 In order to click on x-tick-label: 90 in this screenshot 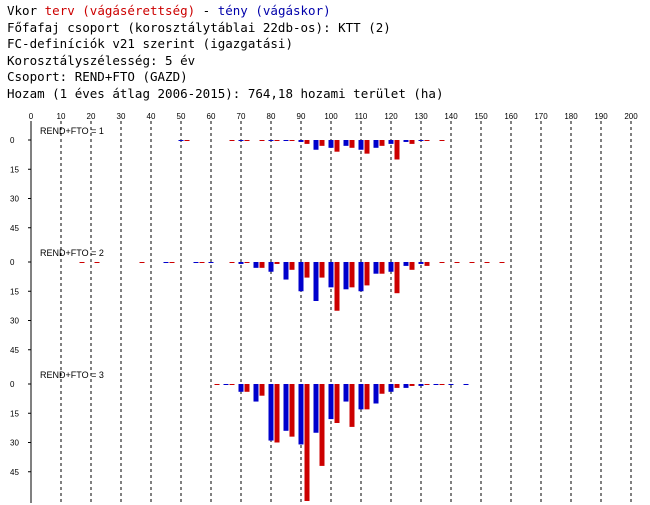, I will do `click(301, 116)`.